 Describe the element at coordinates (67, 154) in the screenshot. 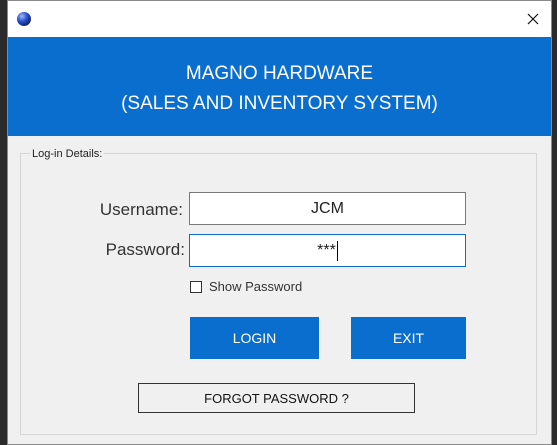

I see `login-details-label: Log-in Details:` at that location.